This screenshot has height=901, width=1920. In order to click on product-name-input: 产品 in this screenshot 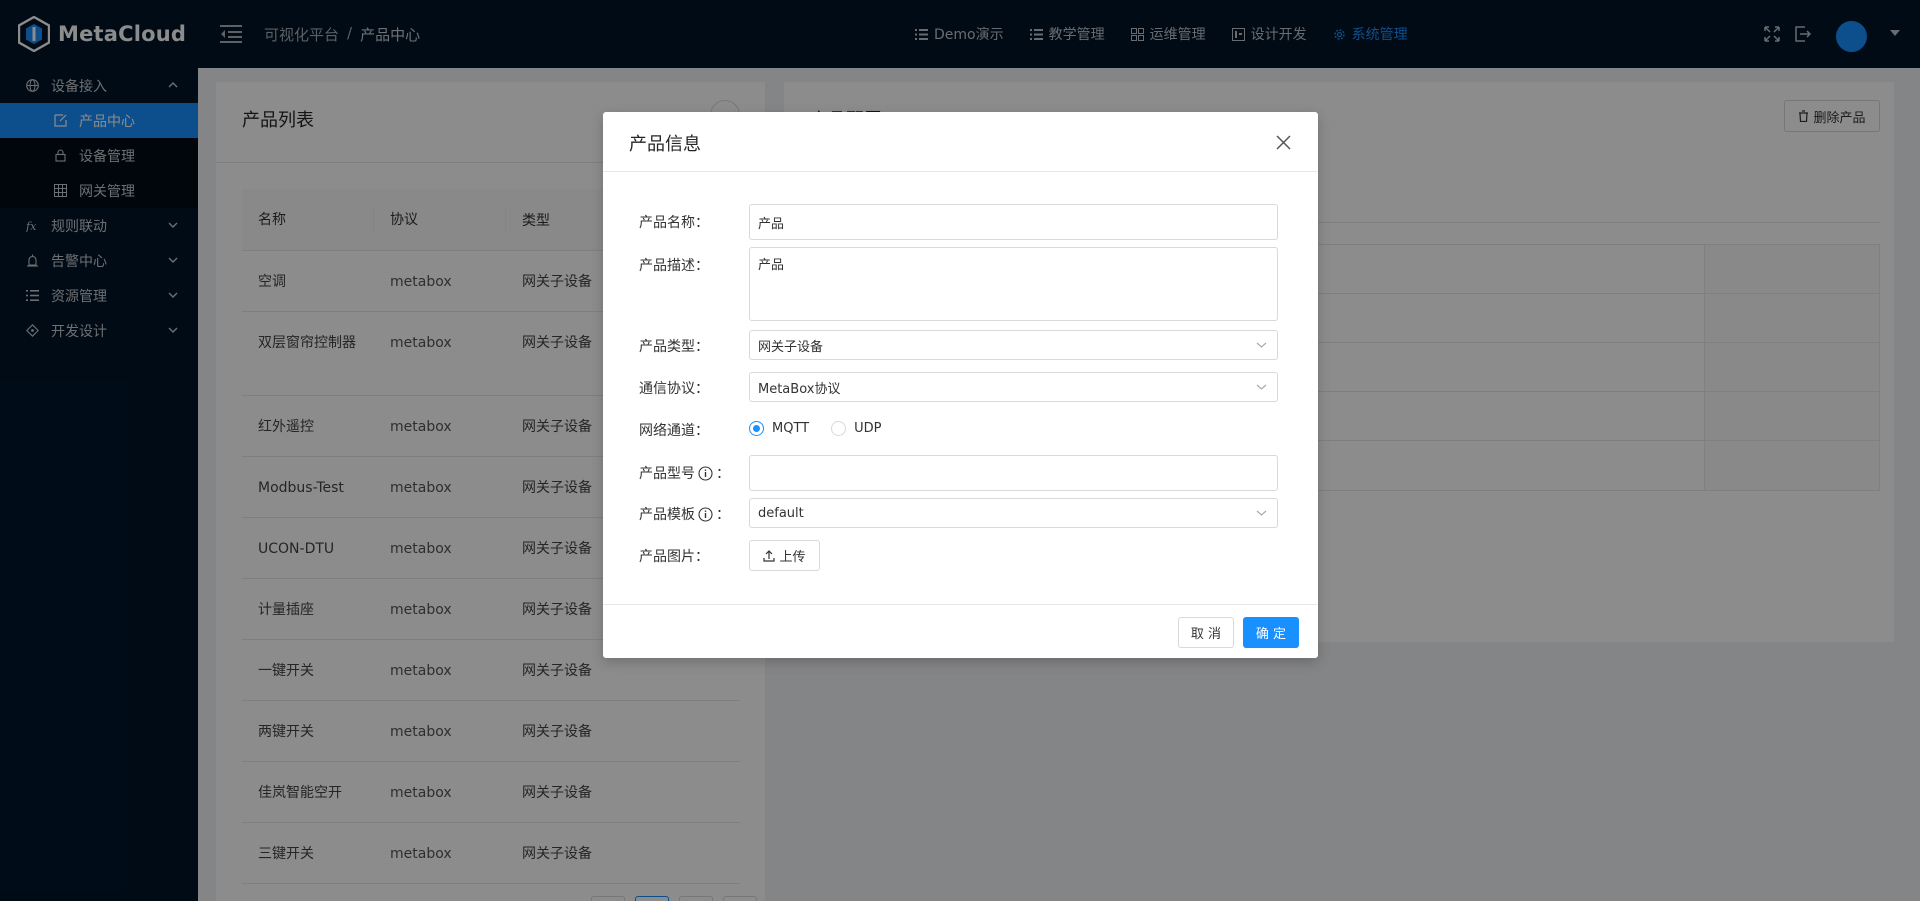, I will do `click(1013, 222)`.